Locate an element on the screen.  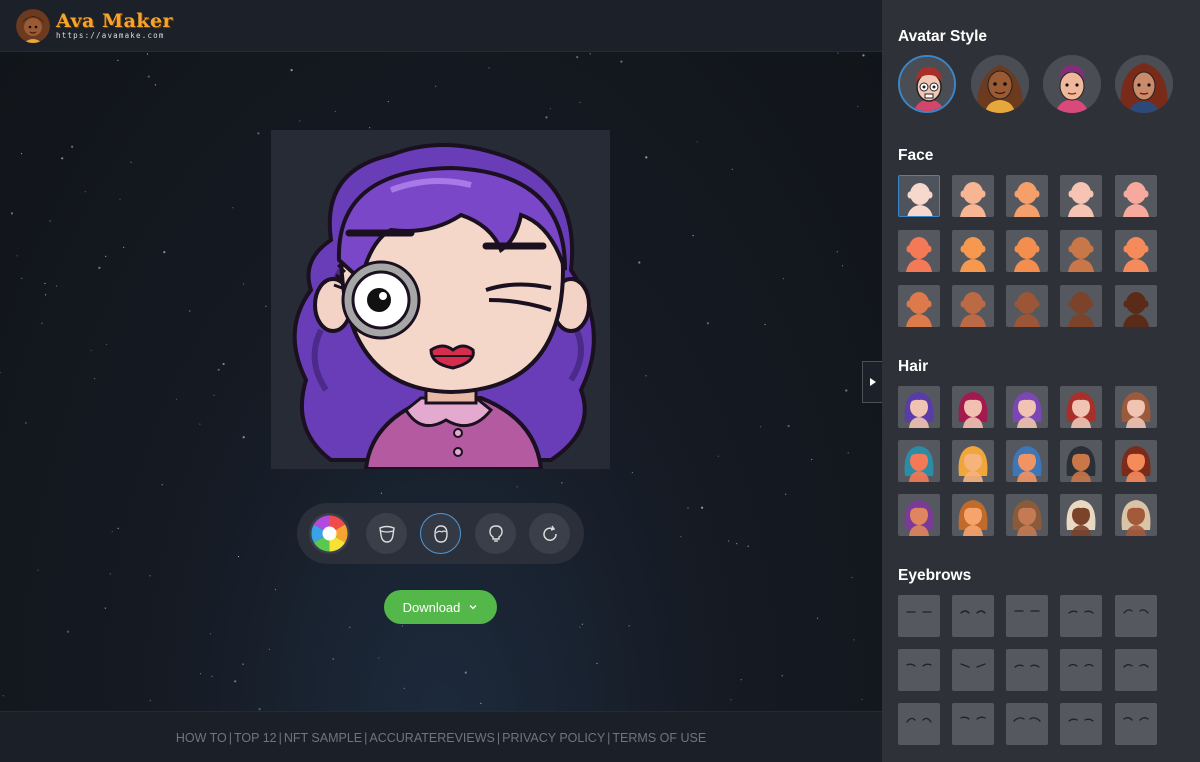
hair-button is located at coordinates (440, 533).